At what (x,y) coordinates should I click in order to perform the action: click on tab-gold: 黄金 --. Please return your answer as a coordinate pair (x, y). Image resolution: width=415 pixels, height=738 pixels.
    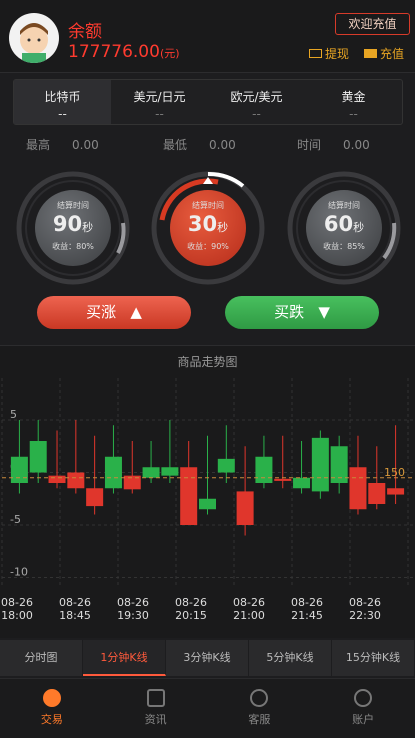
    Looking at the image, I should click on (353, 102).